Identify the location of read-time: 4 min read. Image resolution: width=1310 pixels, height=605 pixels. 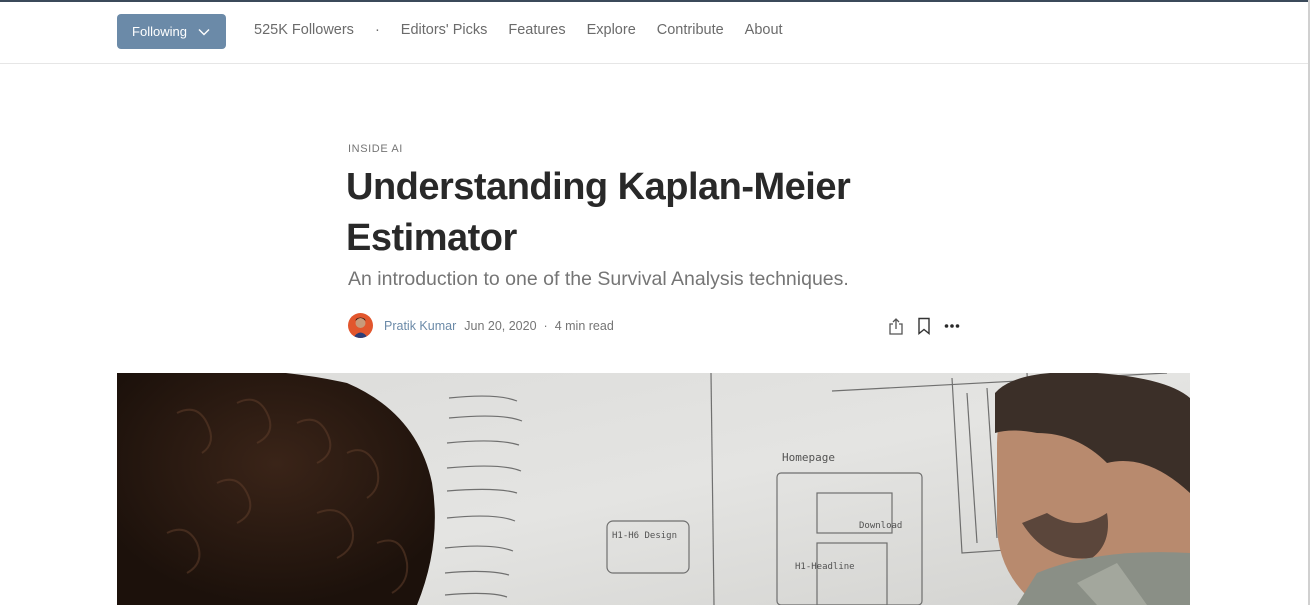
(584, 325).